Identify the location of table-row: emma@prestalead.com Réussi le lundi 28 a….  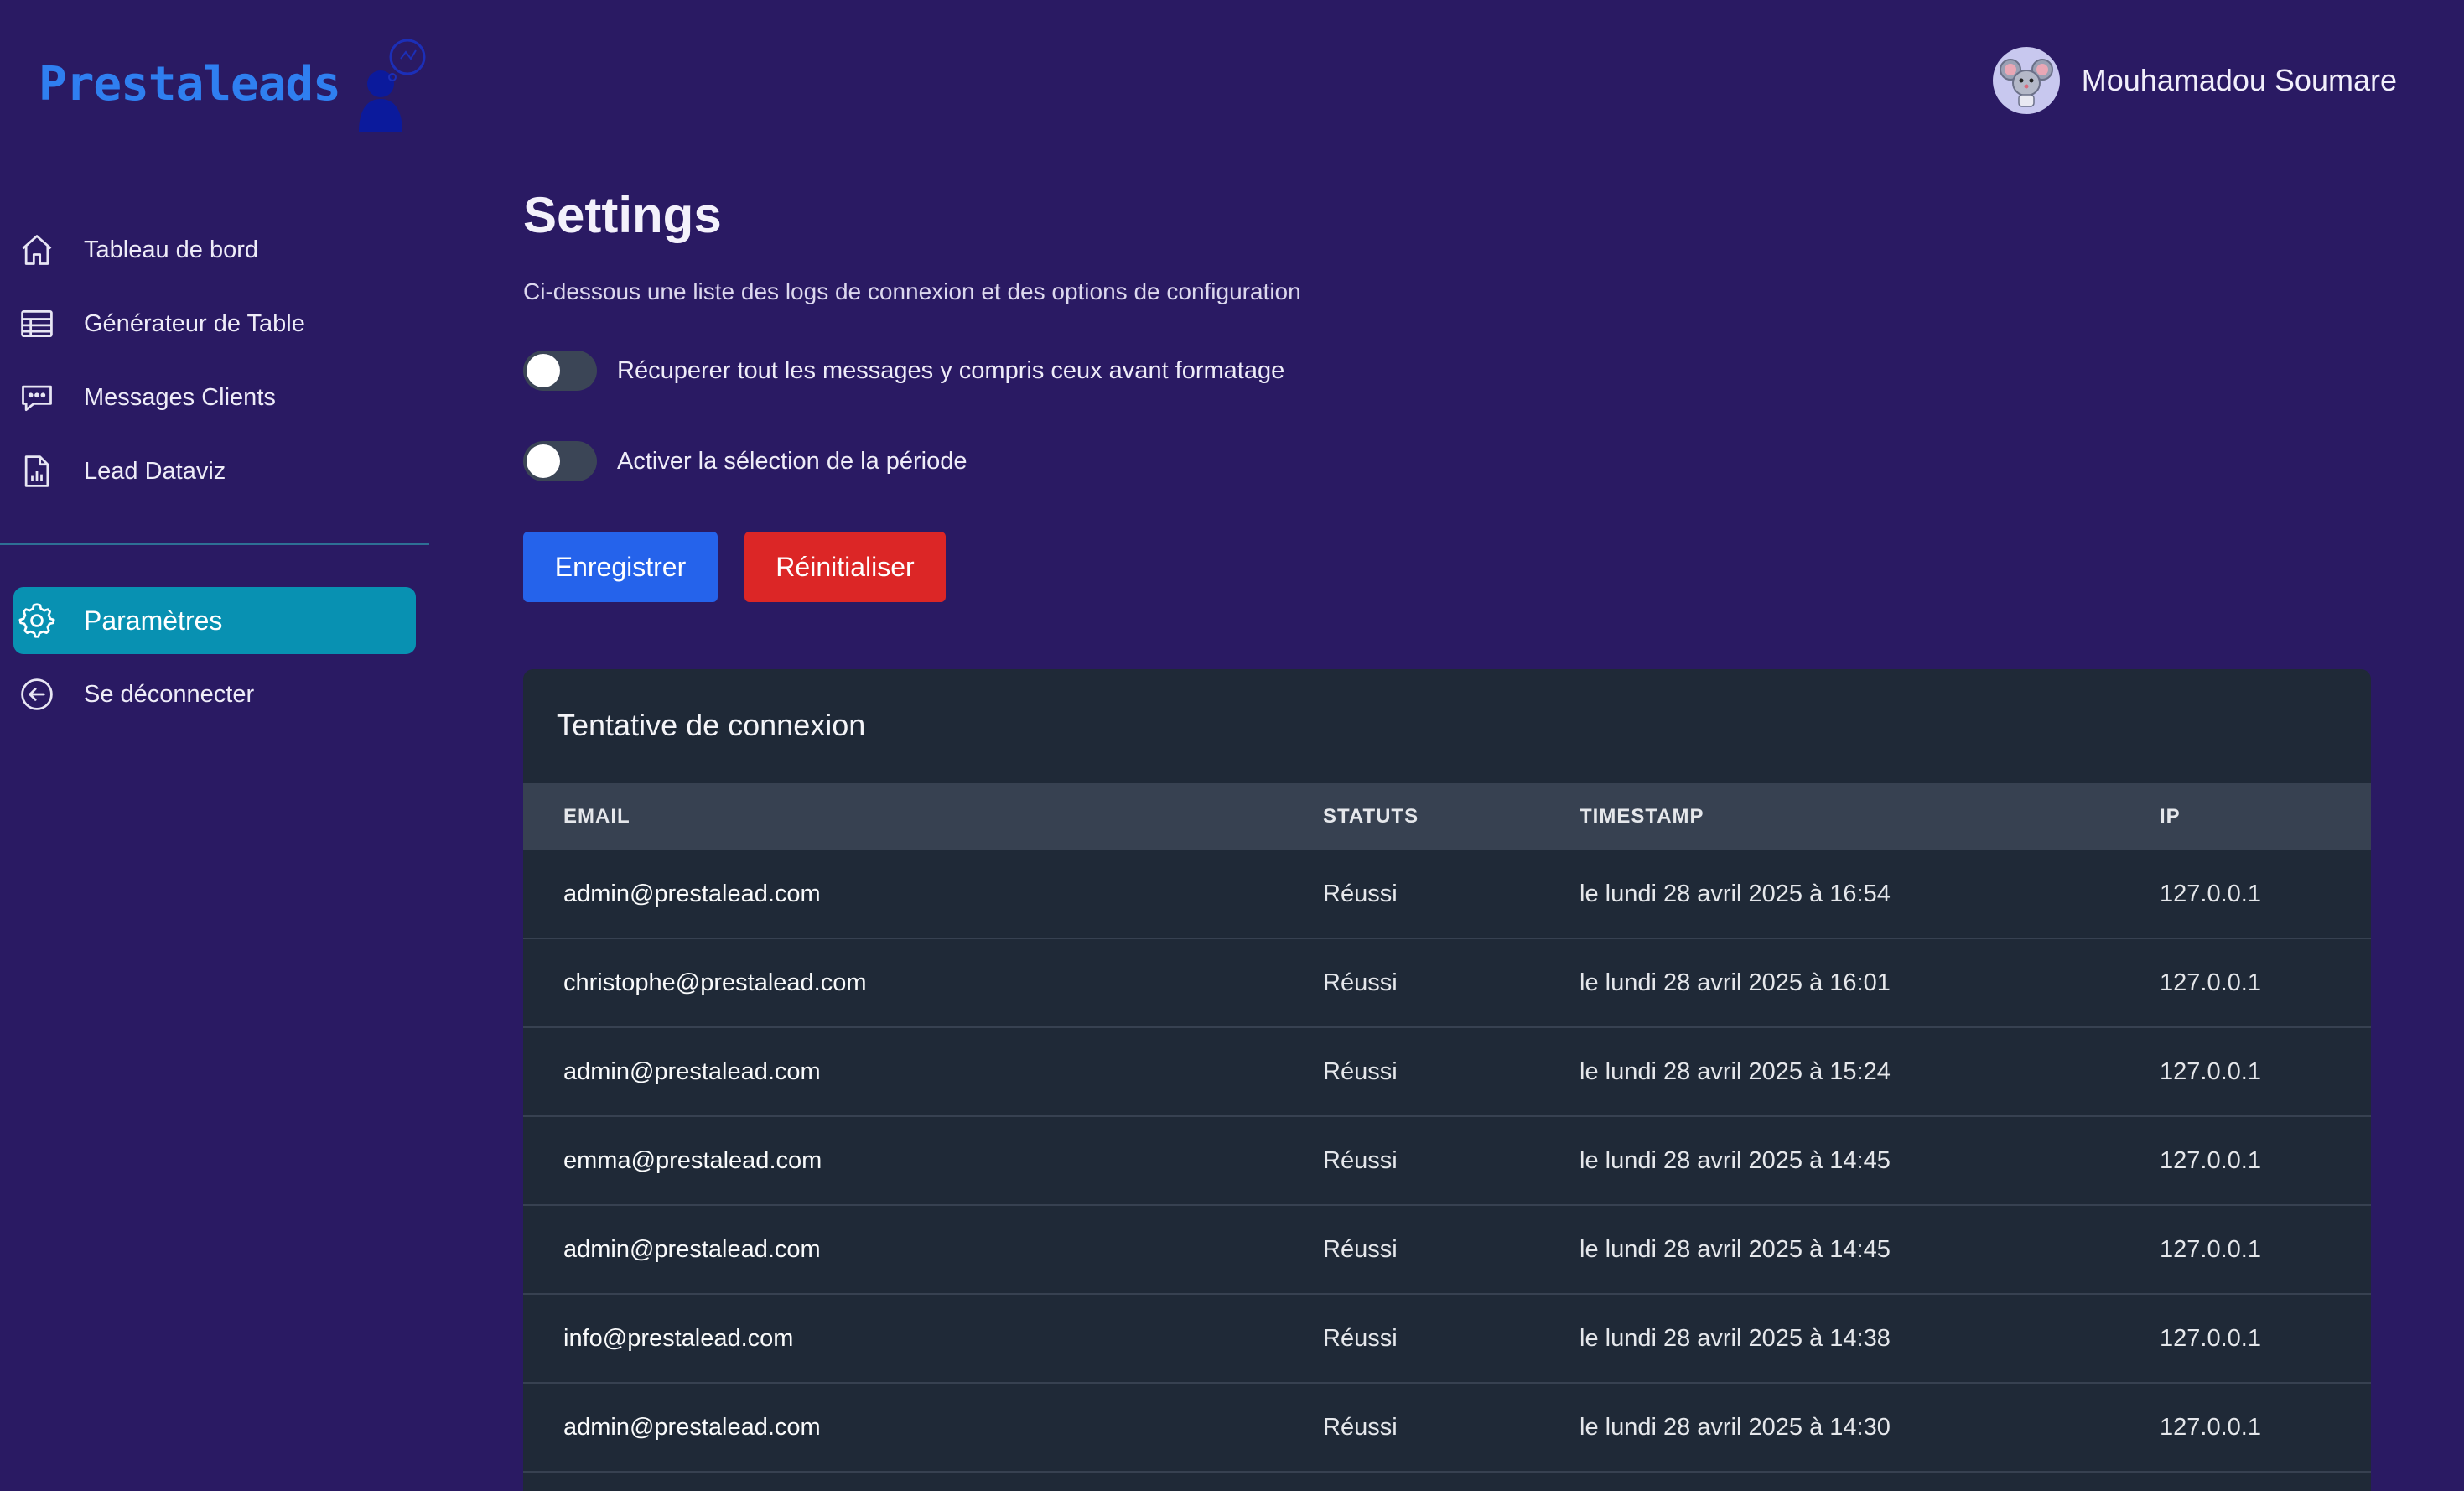
(1447, 1161).